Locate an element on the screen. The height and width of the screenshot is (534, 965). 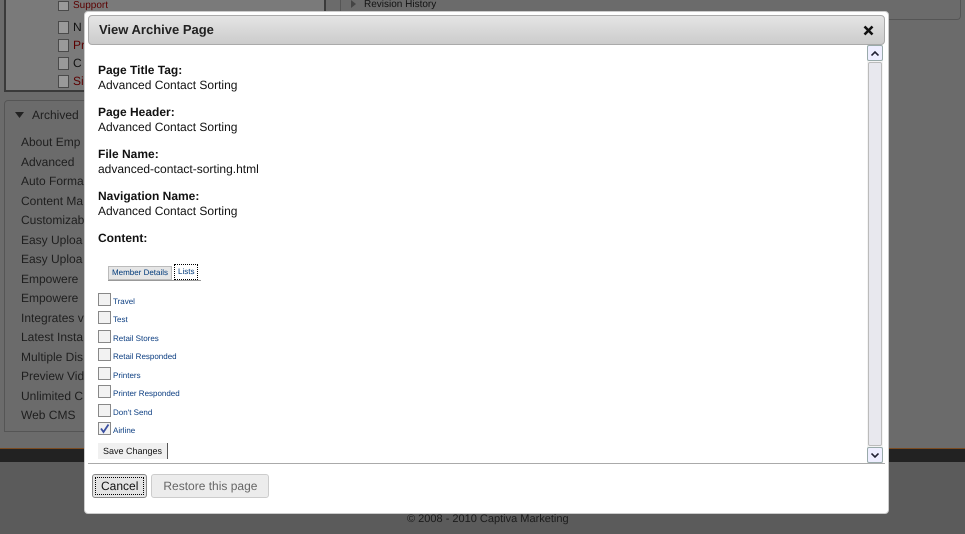
tree-item: Si is located at coordinates (78, 81).